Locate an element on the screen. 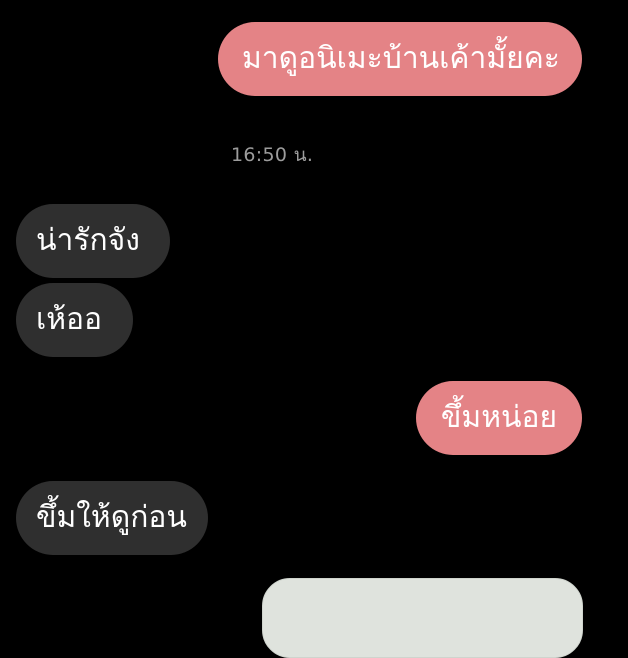 This screenshot has height=658, width=628. sent-image-message is located at coordinates (422, 618).